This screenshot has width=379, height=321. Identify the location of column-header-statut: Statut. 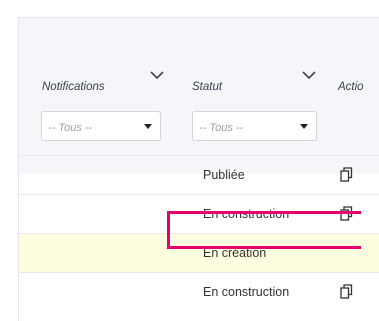
(207, 87).